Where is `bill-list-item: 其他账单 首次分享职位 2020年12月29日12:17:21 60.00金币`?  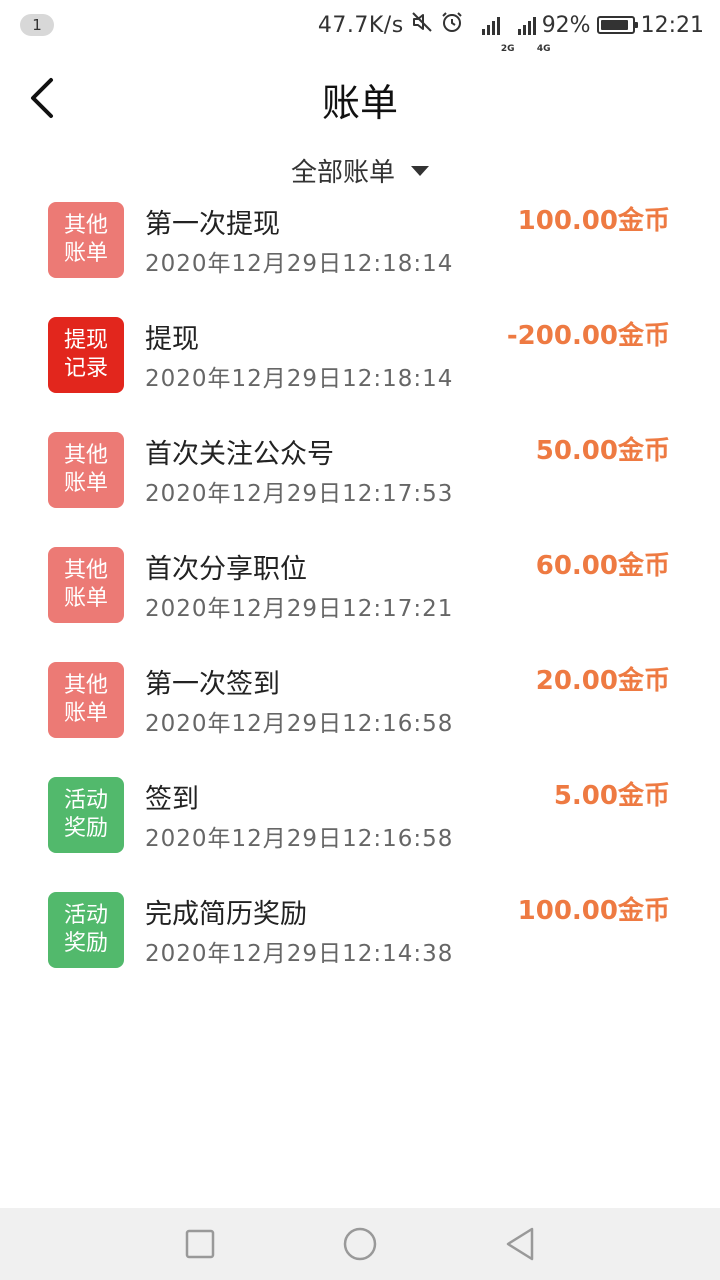
bill-list-item: 其他账单 首次分享职位 2020年12月29日12:17:21 60.00金币 is located at coordinates (360, 602).